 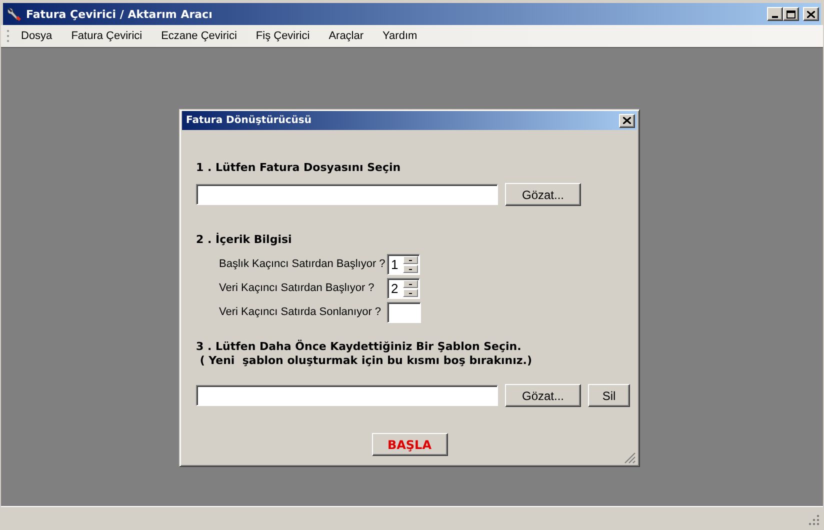 I want to click on row-label: Veri Kaçıncı Satırda Sonlanıyor ?, so click(x=300, y=312).